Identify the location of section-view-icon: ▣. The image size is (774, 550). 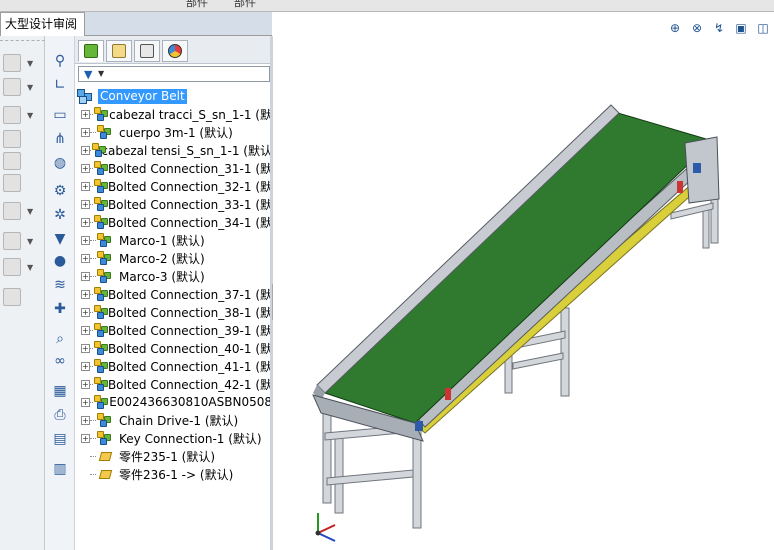
(741, 28).